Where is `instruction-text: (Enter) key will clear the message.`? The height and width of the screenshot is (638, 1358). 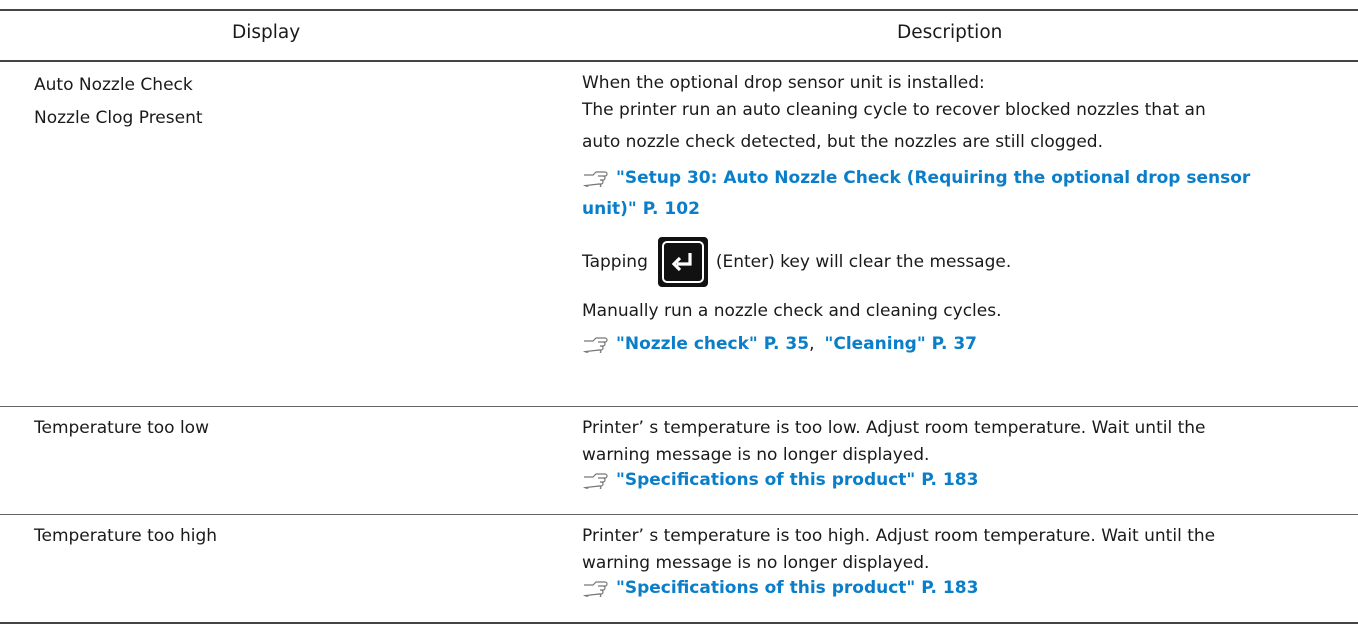
instruction-text: (Enter) key will clear the message. is located at coordinates (863, 261).